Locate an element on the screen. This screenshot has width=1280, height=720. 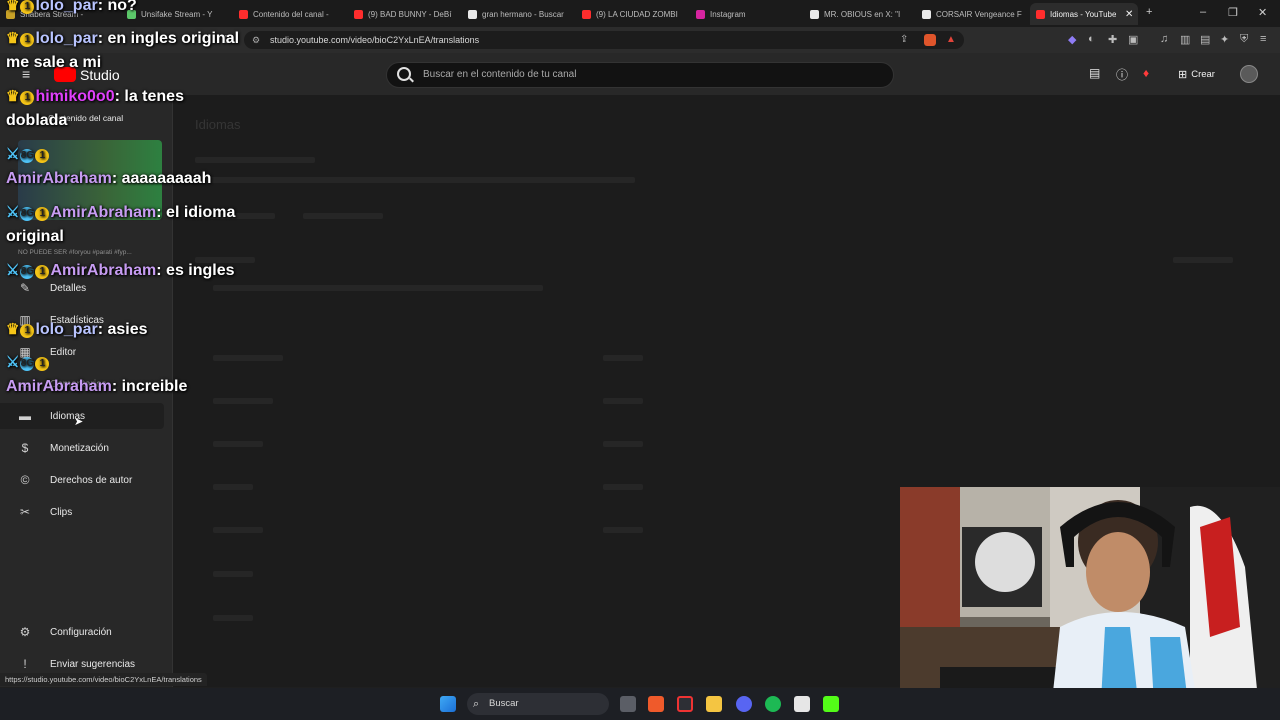
chat-message: ♛ 1 lolo_par: no? is located at coordinates (126, 9).